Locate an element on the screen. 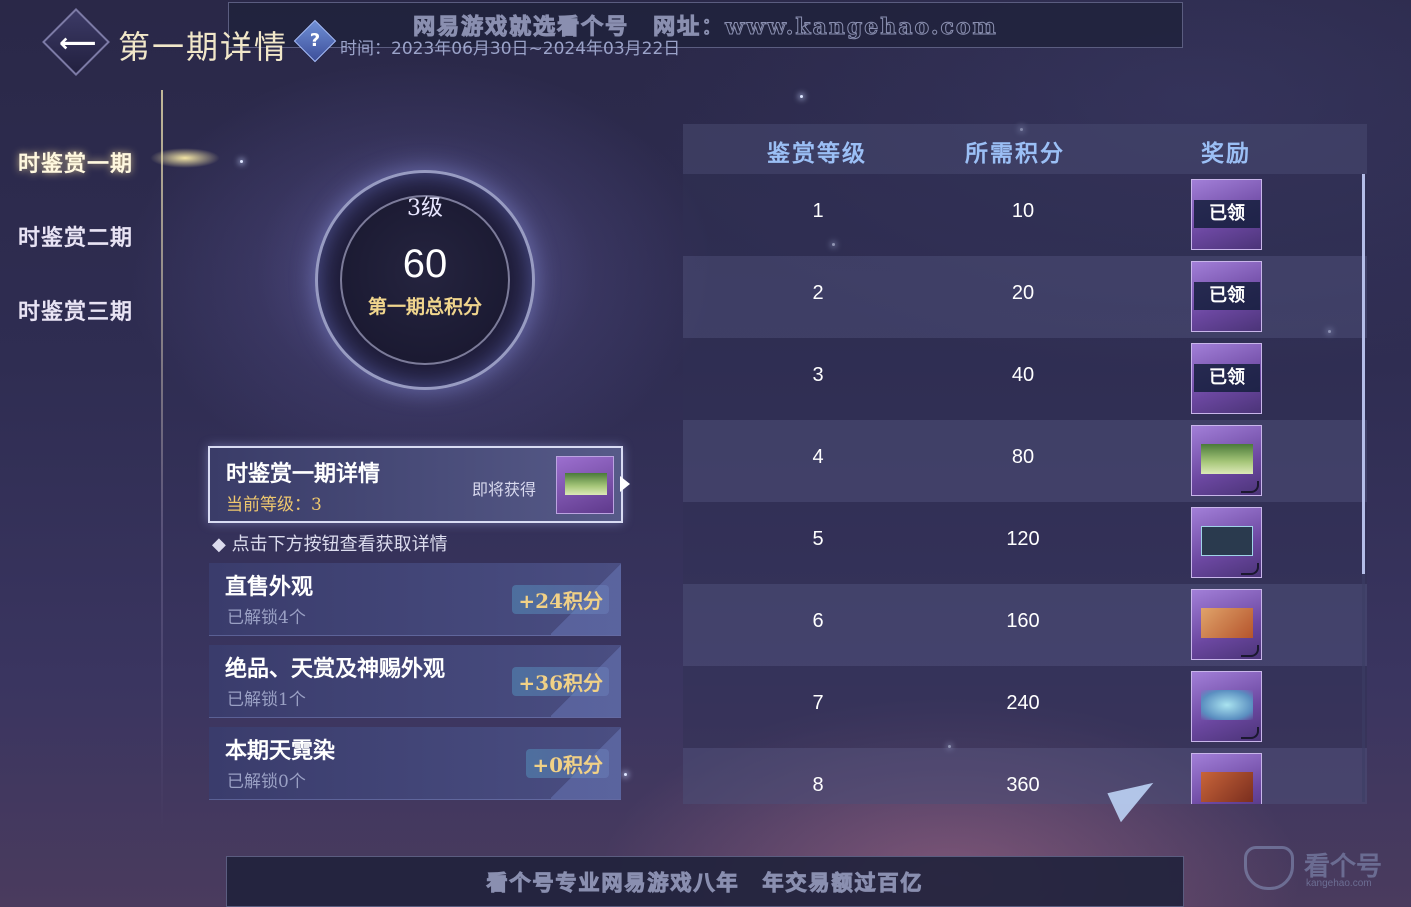 Image resolution: width=1411 pixels, height=907 pixels. source-button-dye: 本期天霓染 已解锁0个 +0积分 is located at coordinates (415, 763).